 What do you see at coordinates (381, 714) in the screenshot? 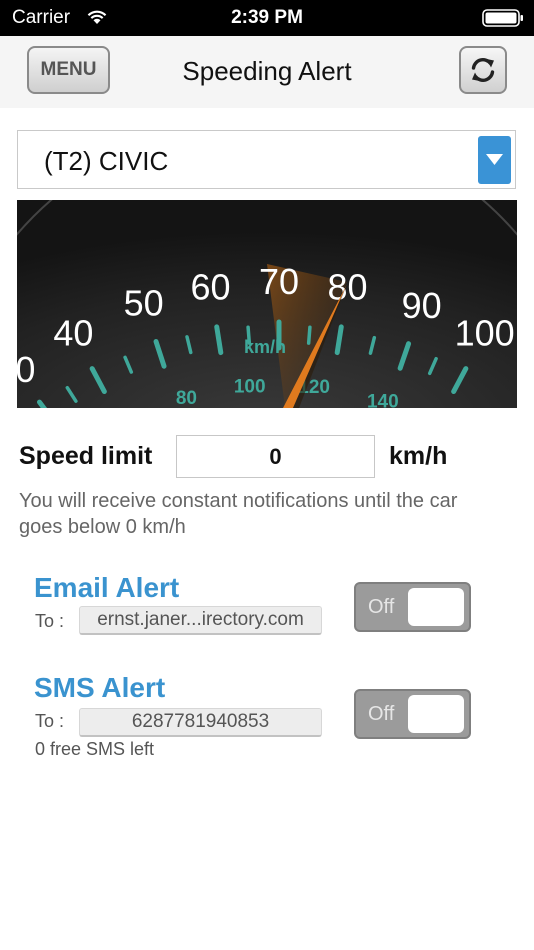
I see `sms-toggle-label: Off` at bounding box center [381, 714].